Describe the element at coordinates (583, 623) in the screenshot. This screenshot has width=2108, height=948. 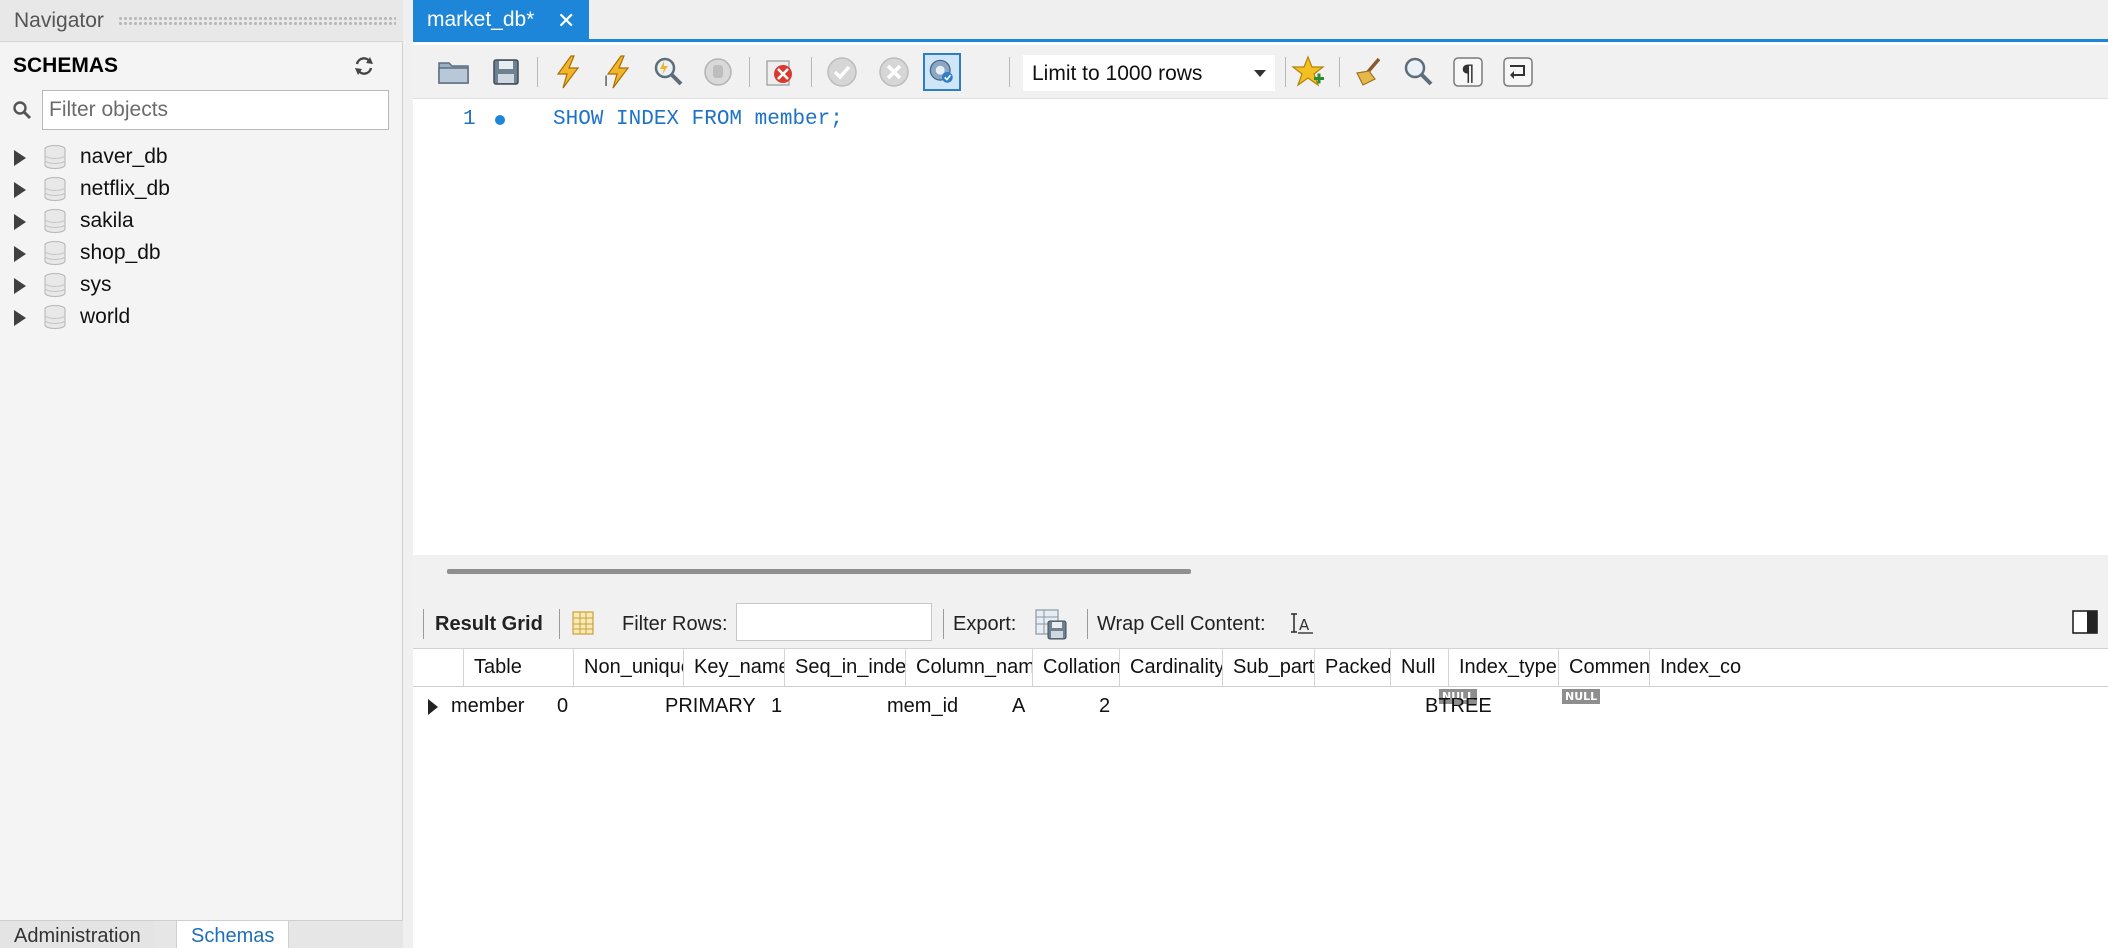
I see `grid-layout-icon` at that location.